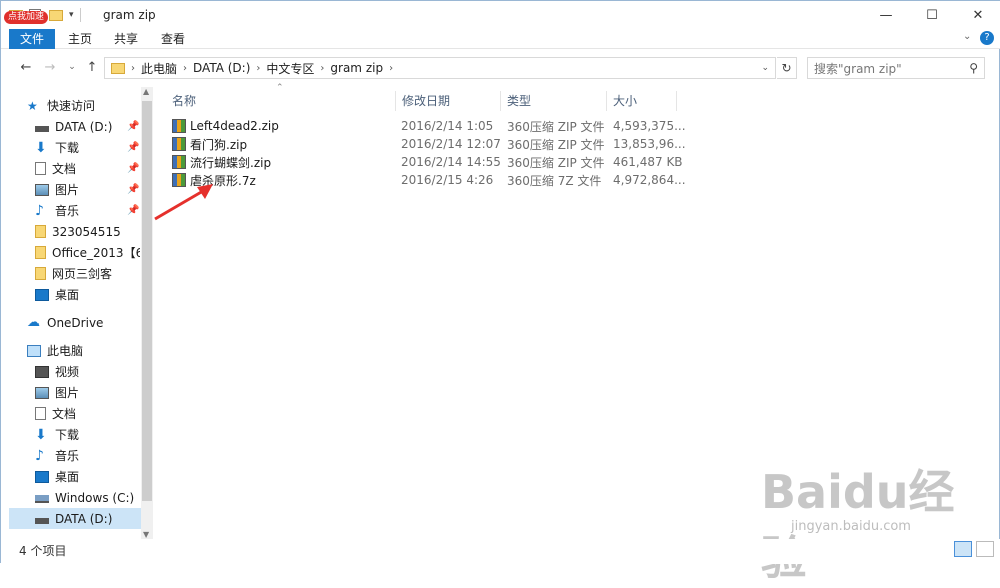 This screenshot has width=1000, height=588. What do you see at coordinates (159, 68) in the screenshot?
I see `breadcrumb-this-pc: 此电脑` at bounding box center [159, 68].